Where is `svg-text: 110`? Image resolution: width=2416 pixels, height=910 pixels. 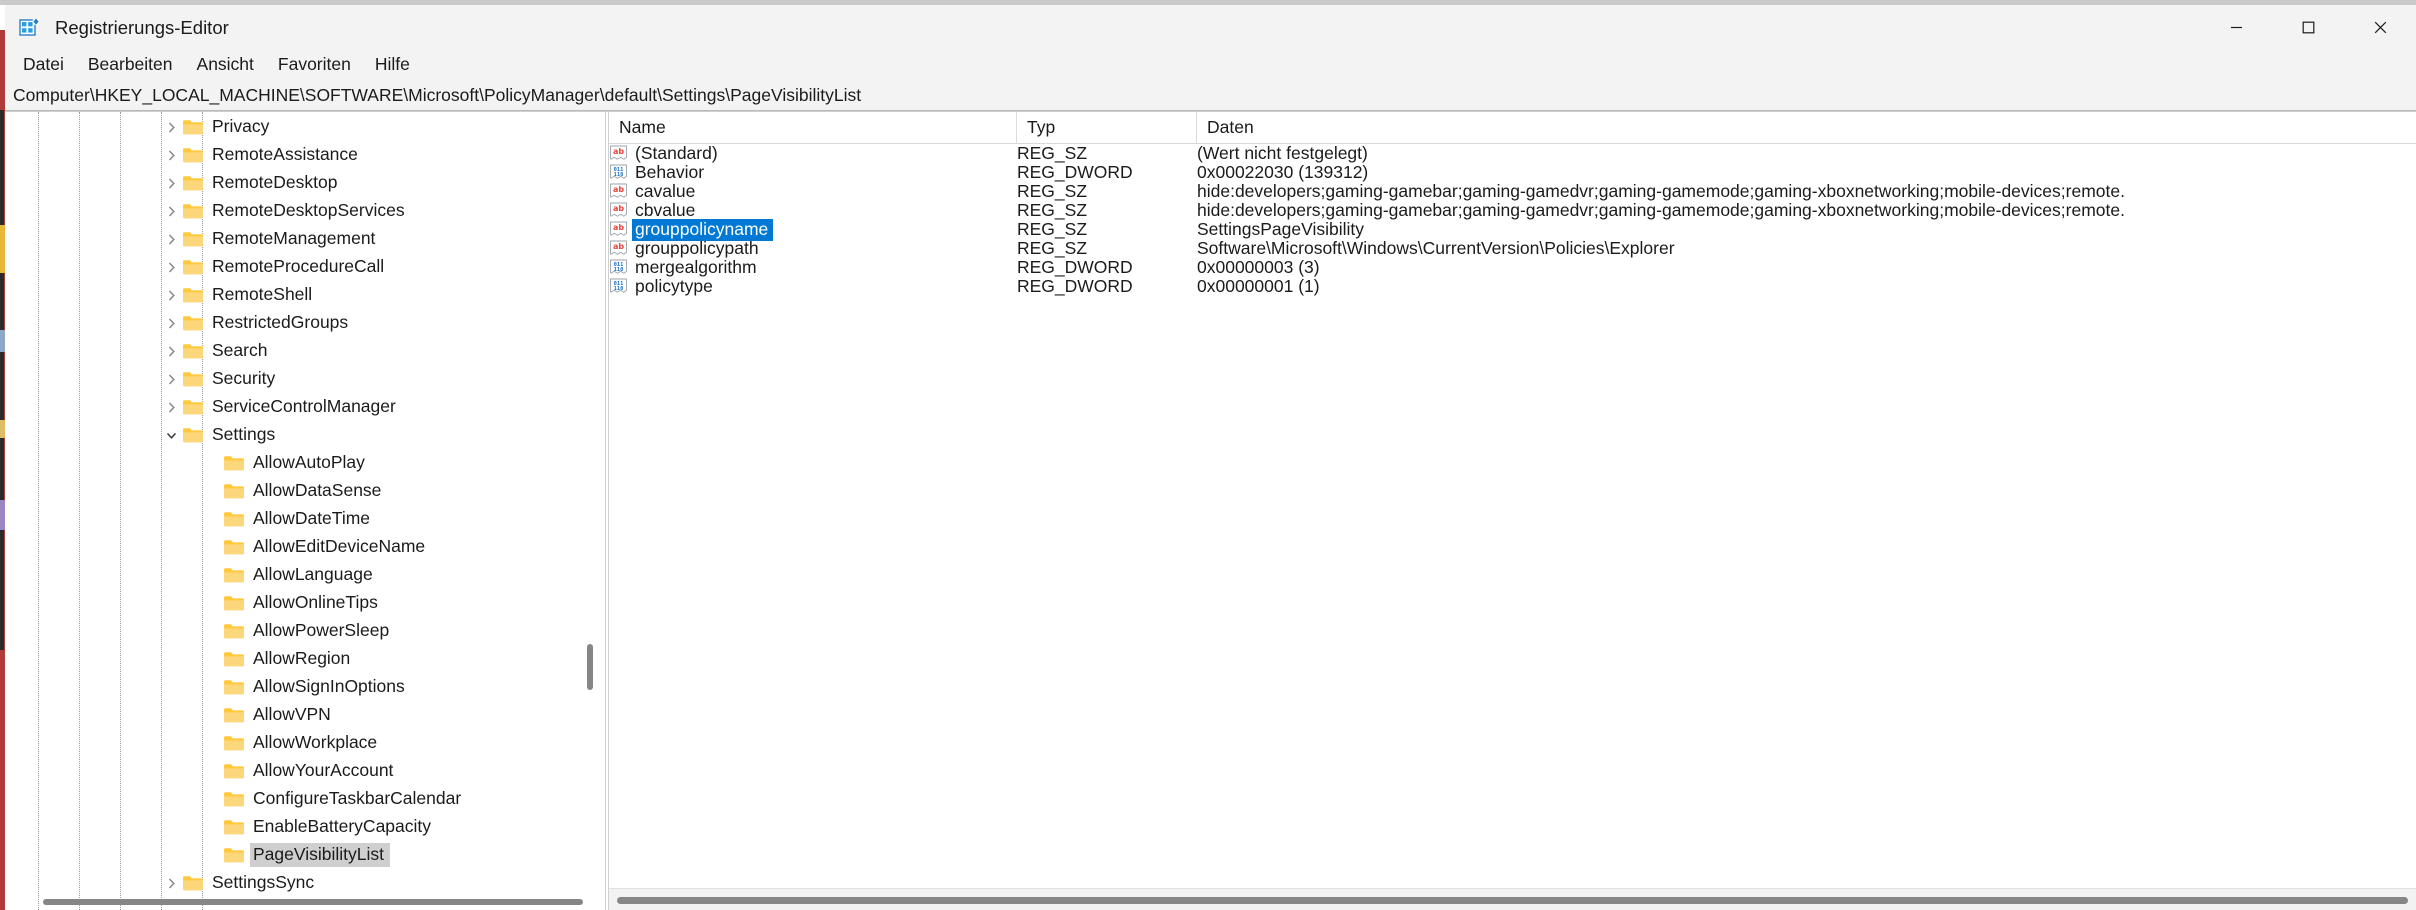 svg-text: 110 is located at coordinates (619, 175).